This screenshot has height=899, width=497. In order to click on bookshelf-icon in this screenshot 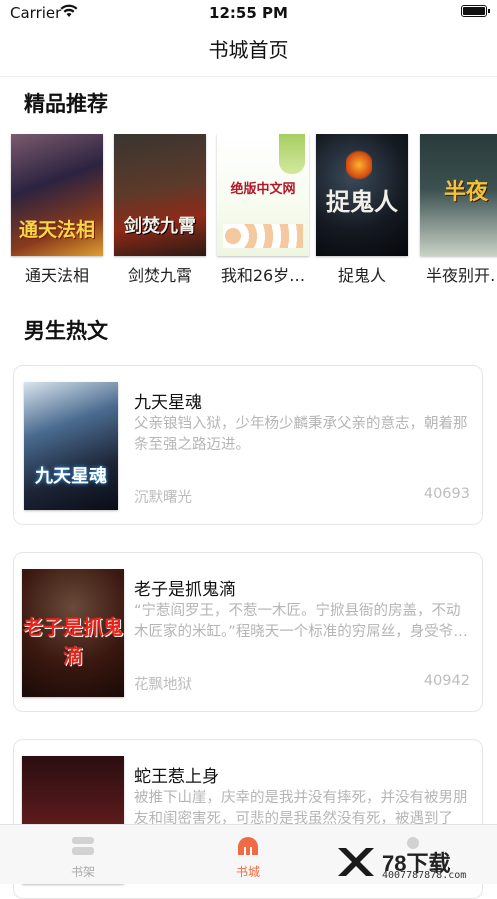, I will do `click(83, 846)`.